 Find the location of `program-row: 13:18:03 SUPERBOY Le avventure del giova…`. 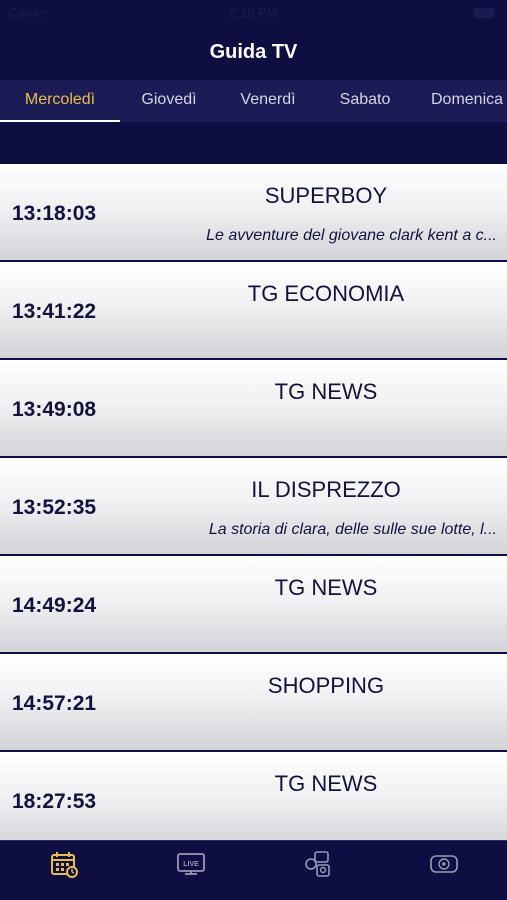

program-row: 13:18:03 SUPERBOY Le avventure del giova… is located at coordinates (253, 212).